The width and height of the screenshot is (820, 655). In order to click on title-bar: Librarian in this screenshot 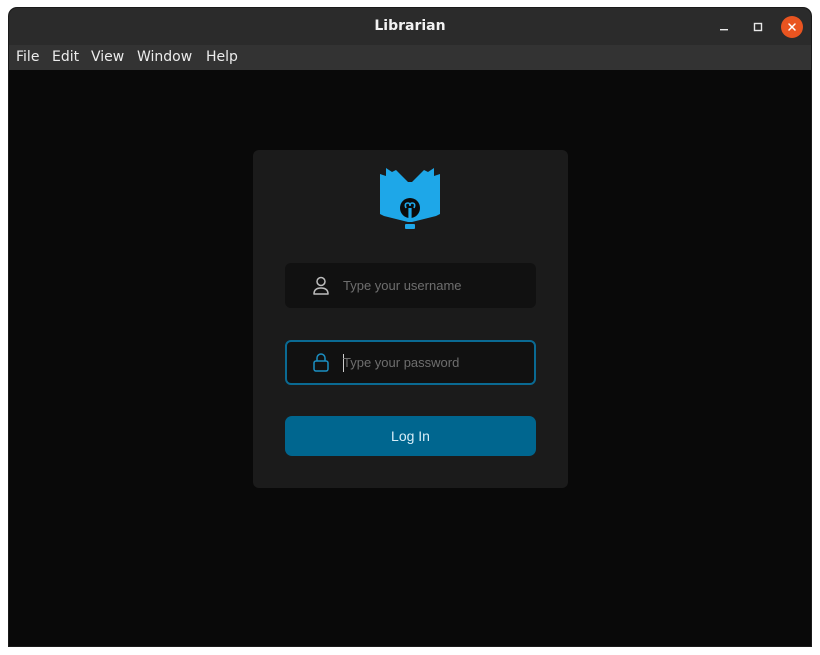, I will do `click(410, 26)`.